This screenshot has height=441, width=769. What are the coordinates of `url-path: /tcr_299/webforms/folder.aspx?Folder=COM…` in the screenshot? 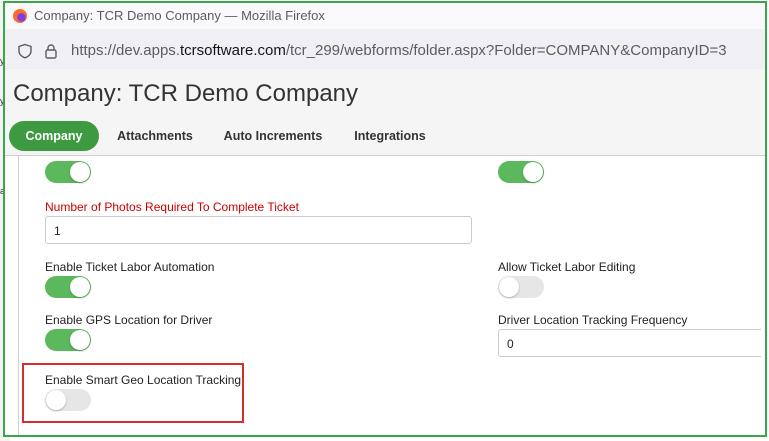 It's located at (506, 50).